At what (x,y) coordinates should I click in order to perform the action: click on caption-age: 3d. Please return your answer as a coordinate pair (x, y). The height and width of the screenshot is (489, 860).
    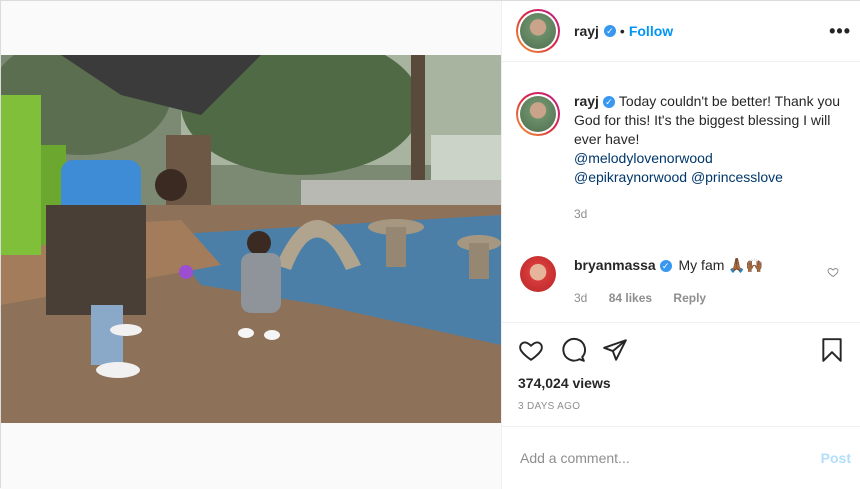
    Looking at the image, I should click on (580, 214).